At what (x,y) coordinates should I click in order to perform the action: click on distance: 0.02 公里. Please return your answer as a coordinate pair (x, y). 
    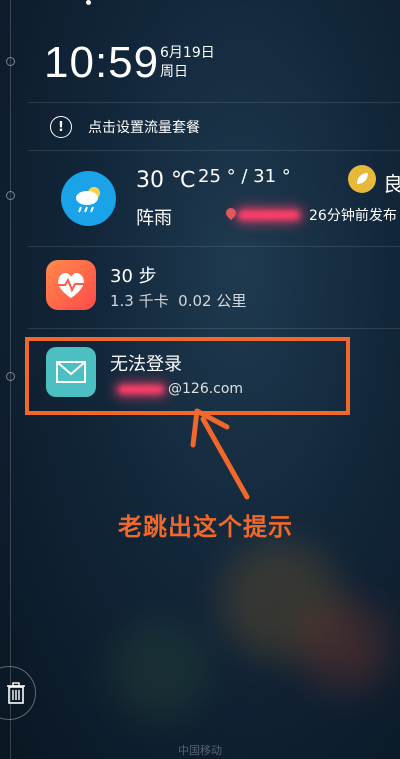
    Looking at the image, I should click on (212, 301).